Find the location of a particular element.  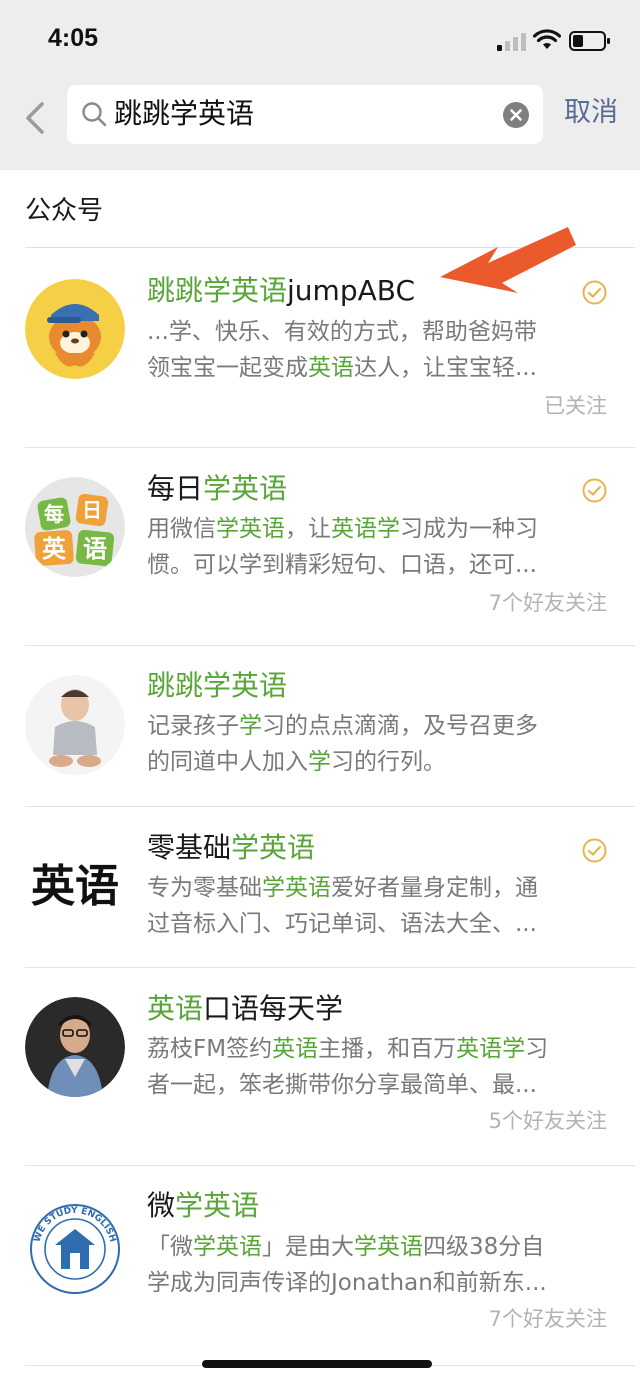

description-line: 记录孩子学习的点点滴滴，及号召更多 is located at coordinates (373, 726).